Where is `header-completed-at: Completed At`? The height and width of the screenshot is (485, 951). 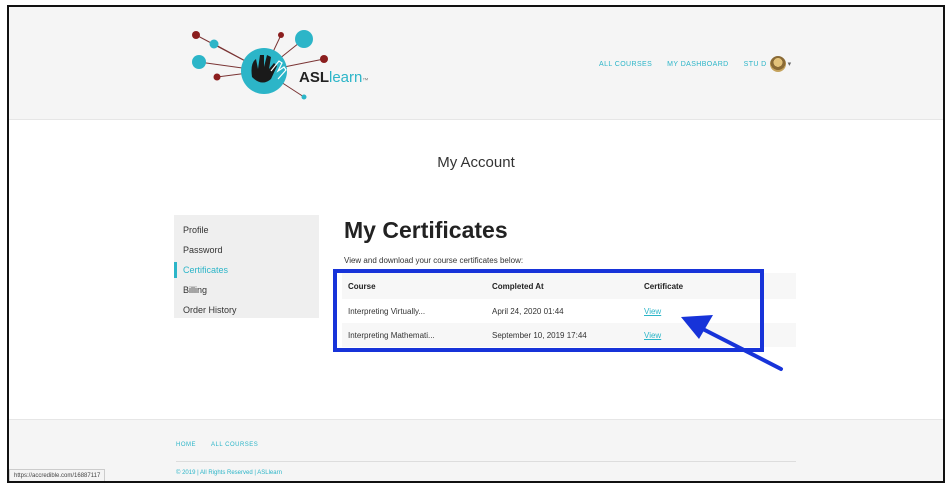
header-completed-at: Completed At is located at coordinates (518, 286).